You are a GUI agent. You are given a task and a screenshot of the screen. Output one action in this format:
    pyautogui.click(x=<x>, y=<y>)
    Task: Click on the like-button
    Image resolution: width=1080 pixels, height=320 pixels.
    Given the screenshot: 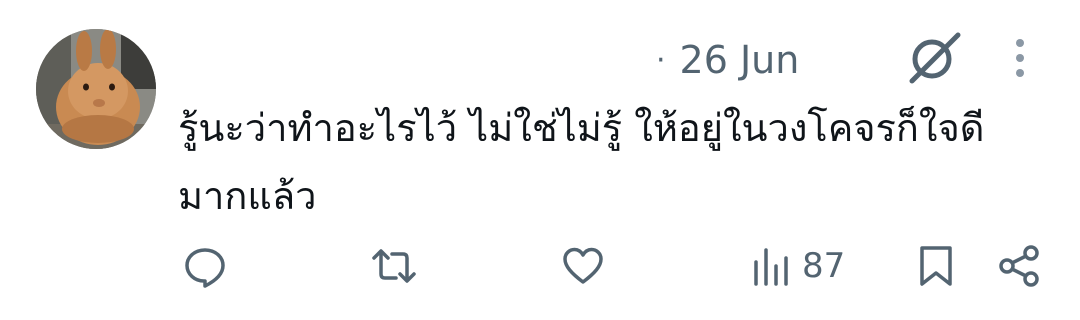 What is the action you would take?
    pyautogui.click(x=583, y=266)
    